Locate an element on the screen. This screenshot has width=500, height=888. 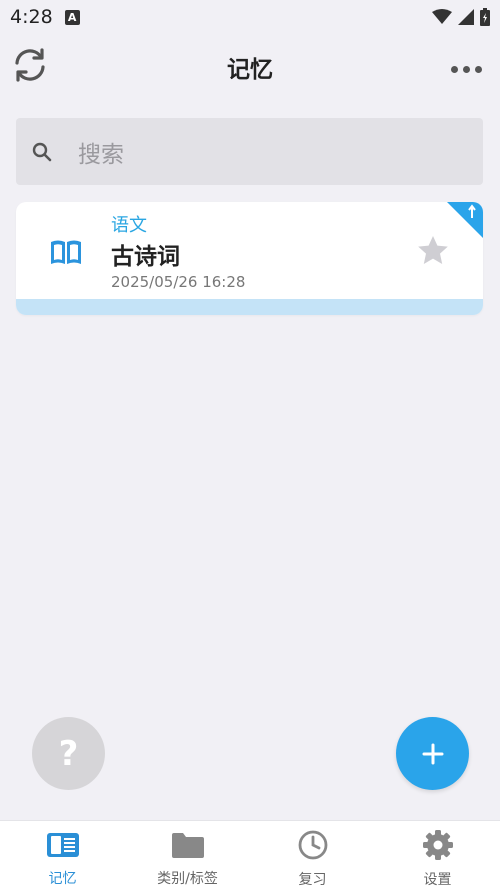
pin-top-icon is located at coordinates (465, 220).